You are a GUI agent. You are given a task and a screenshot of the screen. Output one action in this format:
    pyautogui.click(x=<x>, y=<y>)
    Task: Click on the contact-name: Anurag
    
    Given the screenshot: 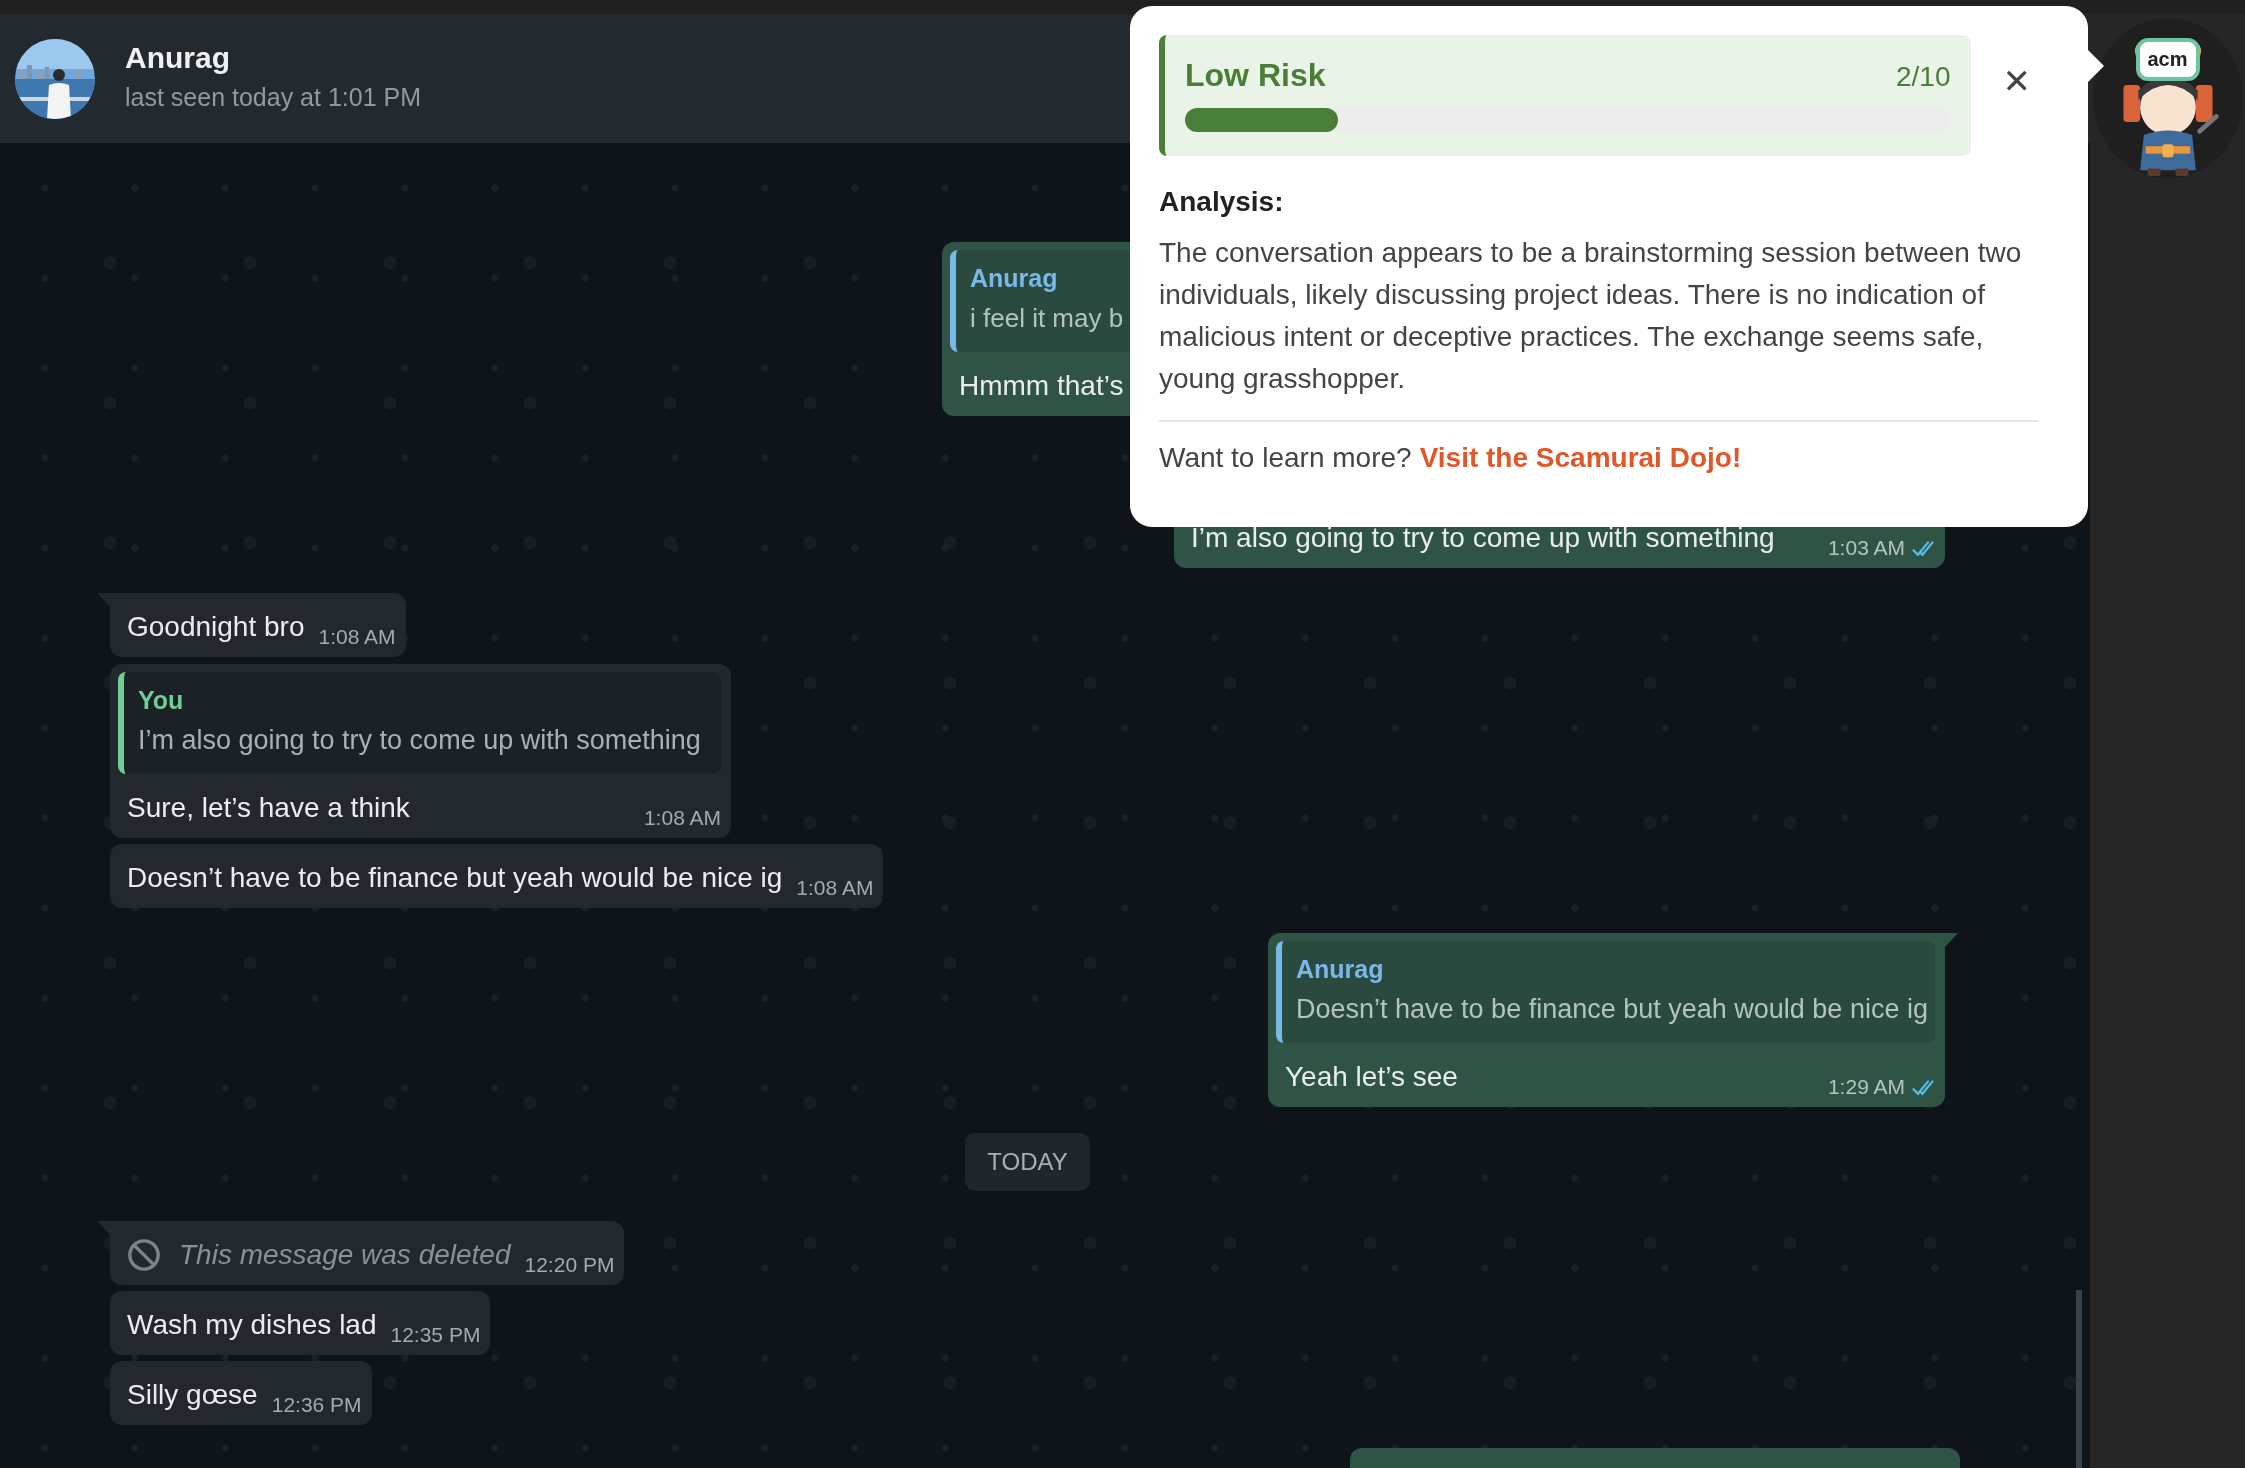 What is the action you would take?
    pyautogui.click(x=178, y=58)
    